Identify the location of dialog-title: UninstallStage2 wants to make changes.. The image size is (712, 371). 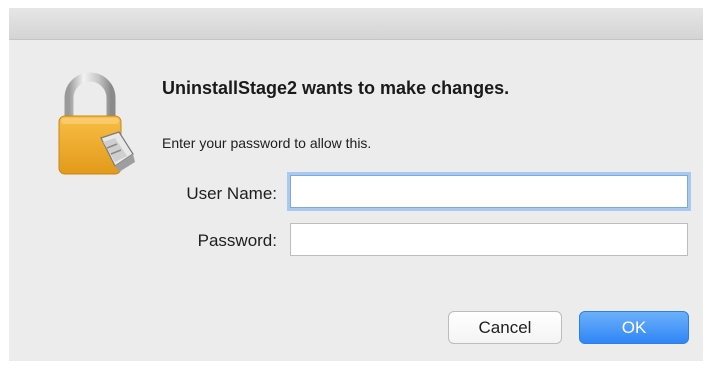
(336, 88).